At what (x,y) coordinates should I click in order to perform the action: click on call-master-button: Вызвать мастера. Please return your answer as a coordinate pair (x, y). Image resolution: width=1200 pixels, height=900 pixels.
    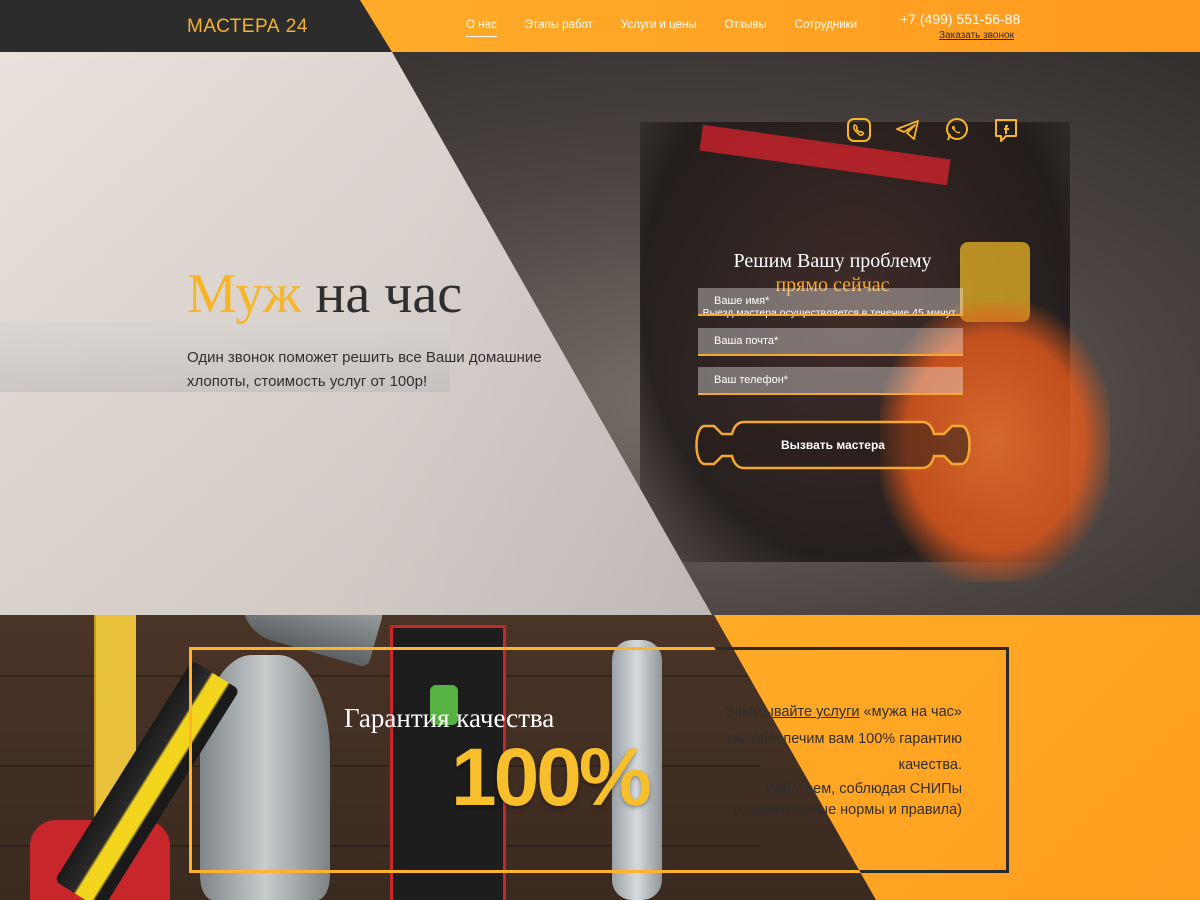
    Looking at the image, I should click on (833, 445).